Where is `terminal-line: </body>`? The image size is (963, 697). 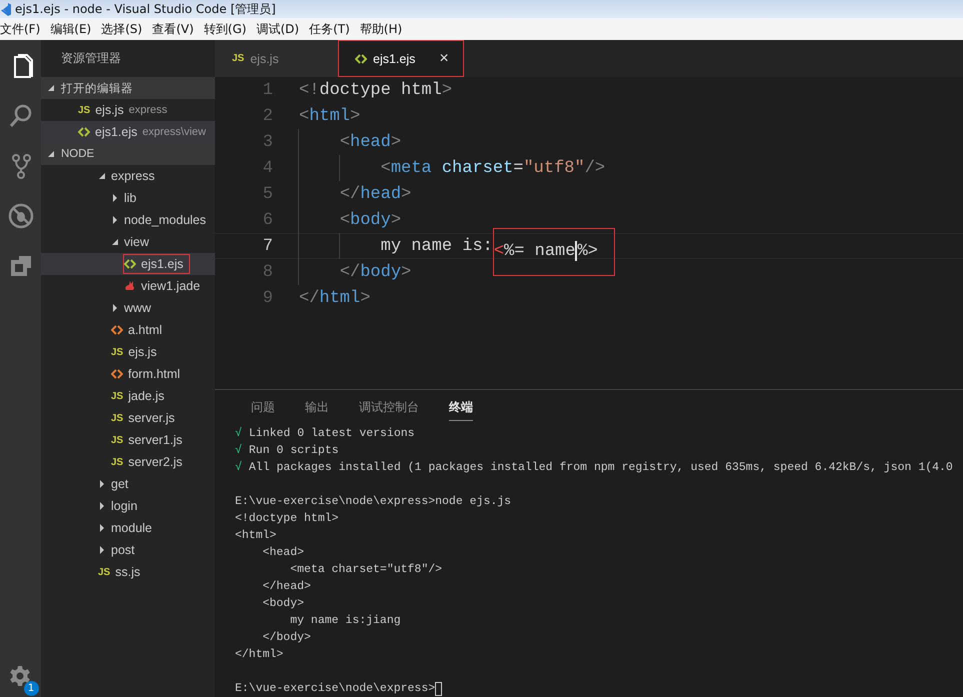
terminal-line: </body> is located at coordinates (286, 638).